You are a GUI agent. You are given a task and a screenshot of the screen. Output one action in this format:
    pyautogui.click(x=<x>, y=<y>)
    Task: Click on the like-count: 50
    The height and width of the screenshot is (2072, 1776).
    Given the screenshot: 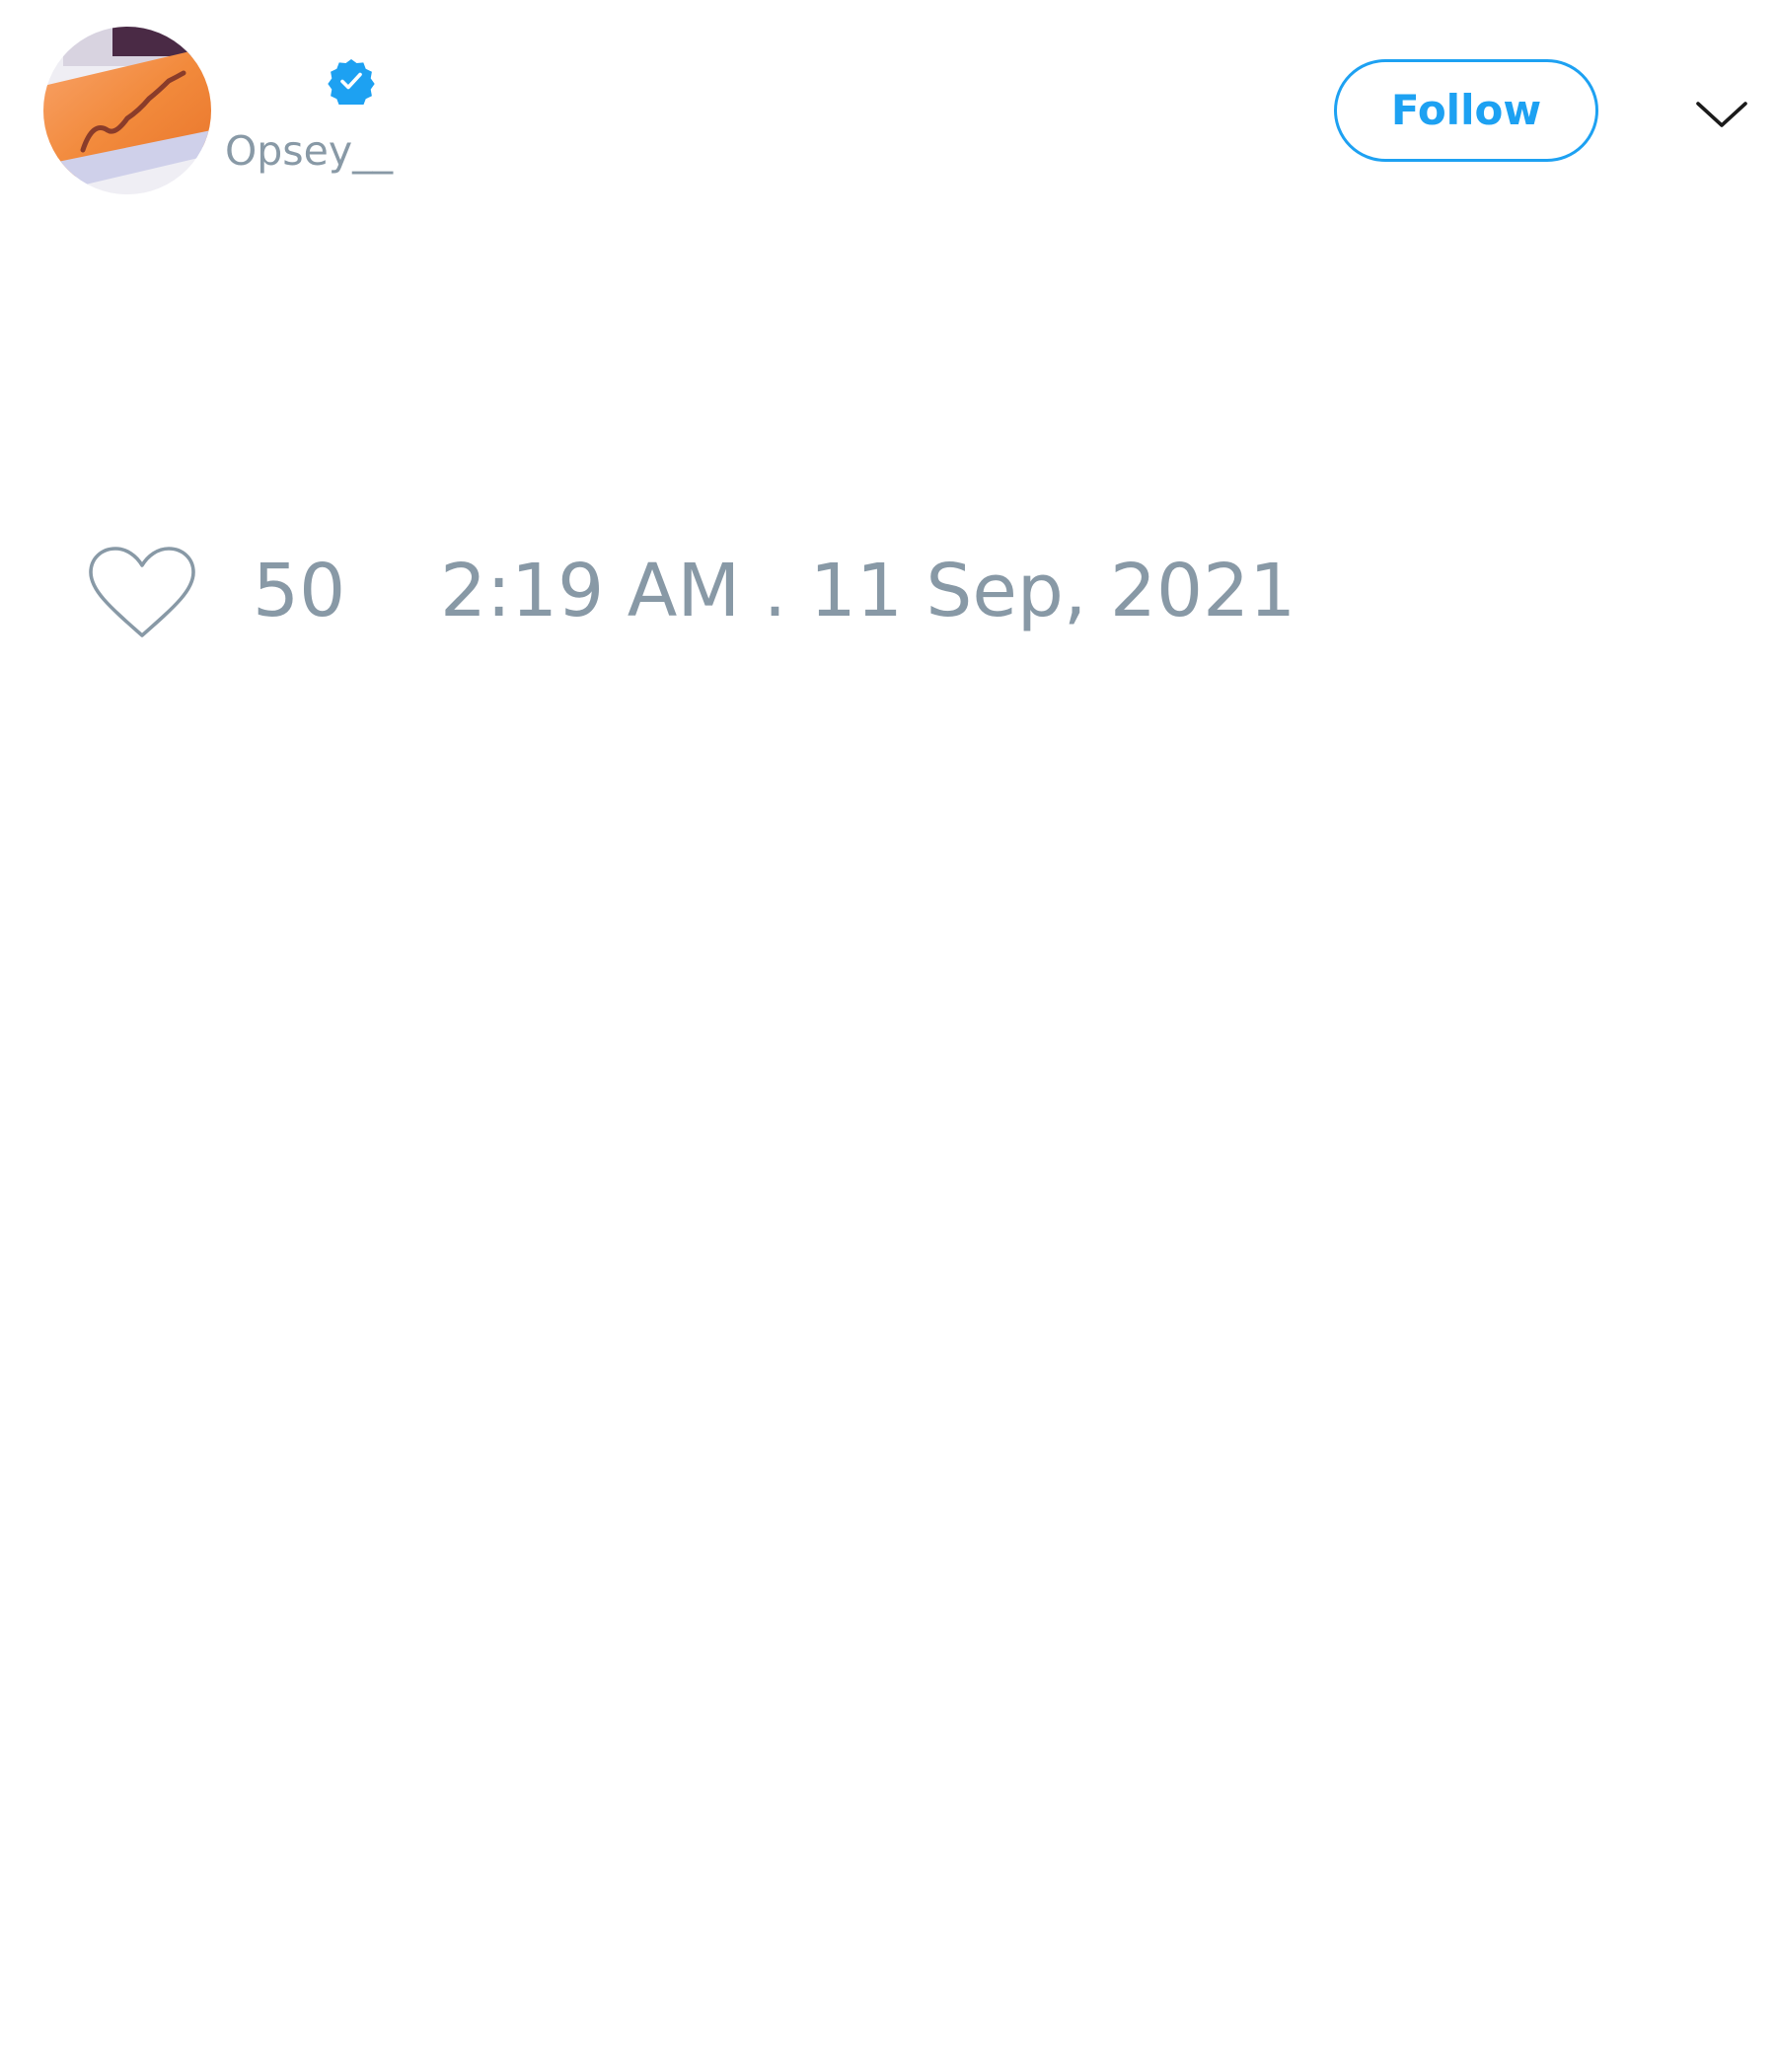 What is the action you would take?
    pyautogui.click(x=300, y=591)
    